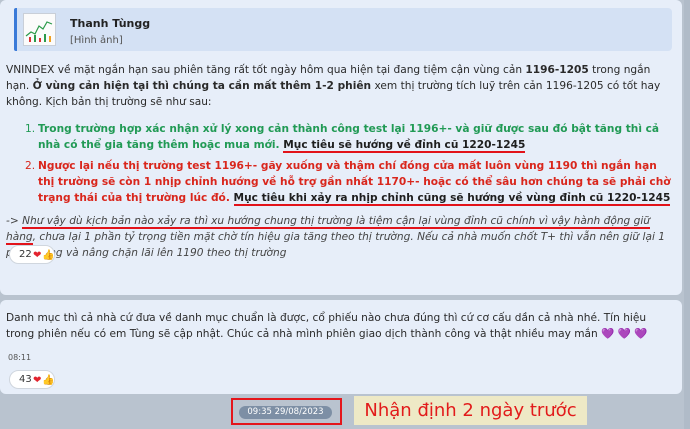  I want to click on message-time: 08:11, so click(20, 357).